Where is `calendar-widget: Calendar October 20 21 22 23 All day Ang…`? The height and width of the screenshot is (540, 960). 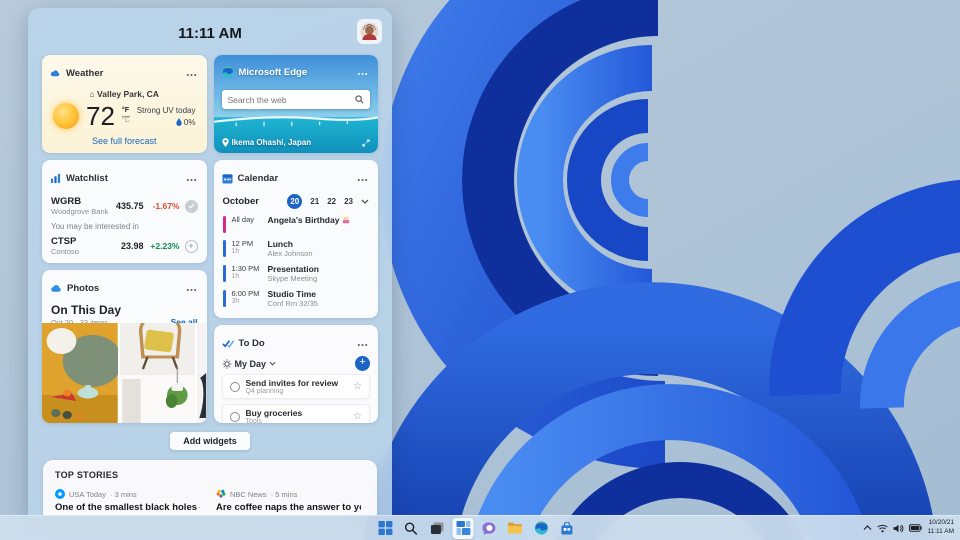 calendar-widget: Calendar October 20 21 22 23 All day Ang… is located at coordinates (296, 239).